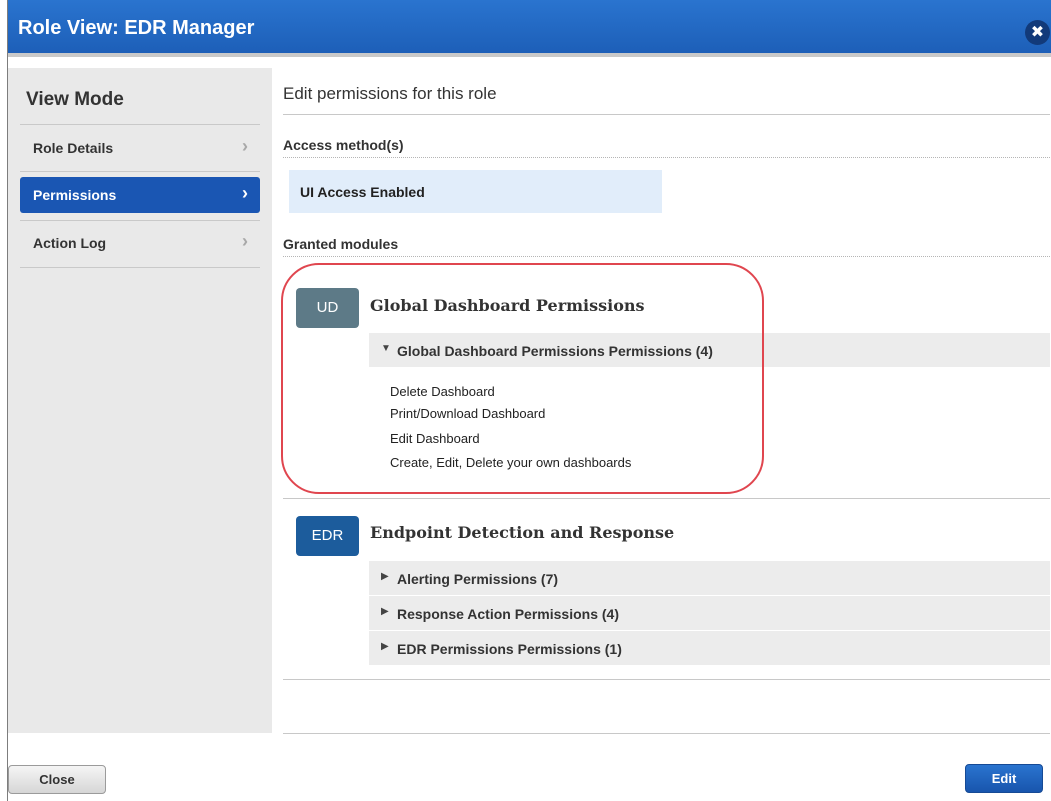  I want to click on permission-item: Edit Dashboard, so click(435, 438).